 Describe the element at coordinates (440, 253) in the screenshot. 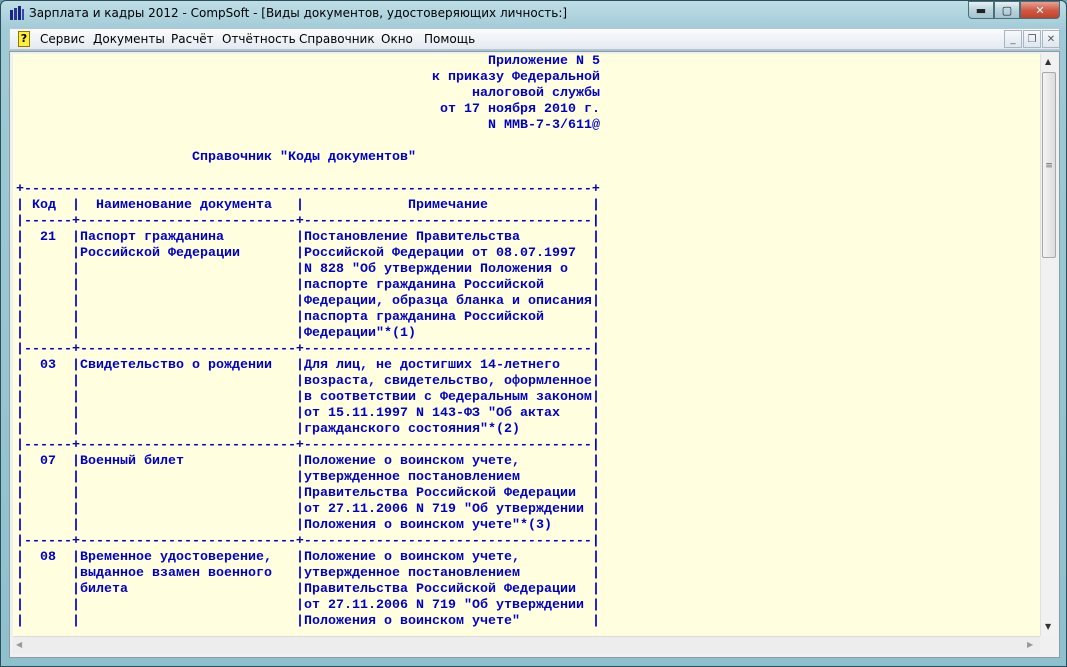

I see `row-note: Российской Федерации от 08.07.1997` at that location.